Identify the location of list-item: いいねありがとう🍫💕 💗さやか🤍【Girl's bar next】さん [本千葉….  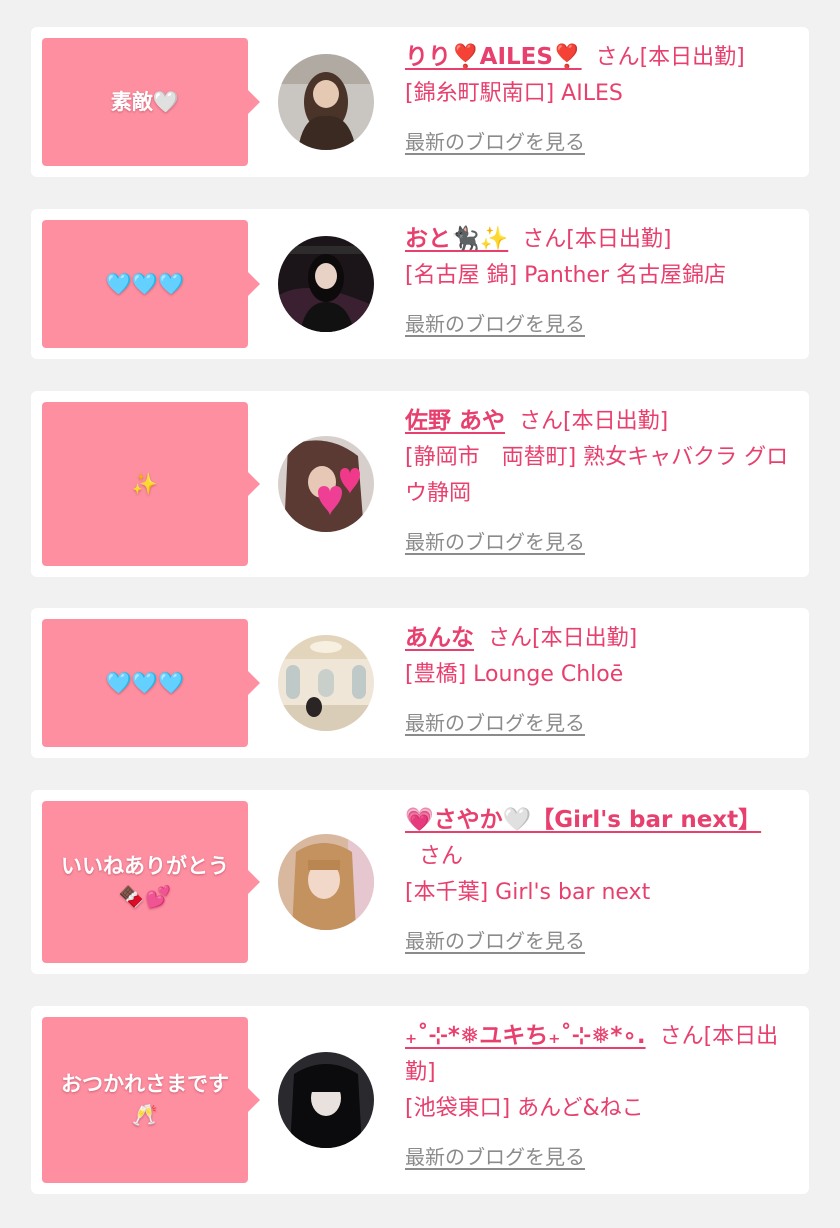
(420, 882).